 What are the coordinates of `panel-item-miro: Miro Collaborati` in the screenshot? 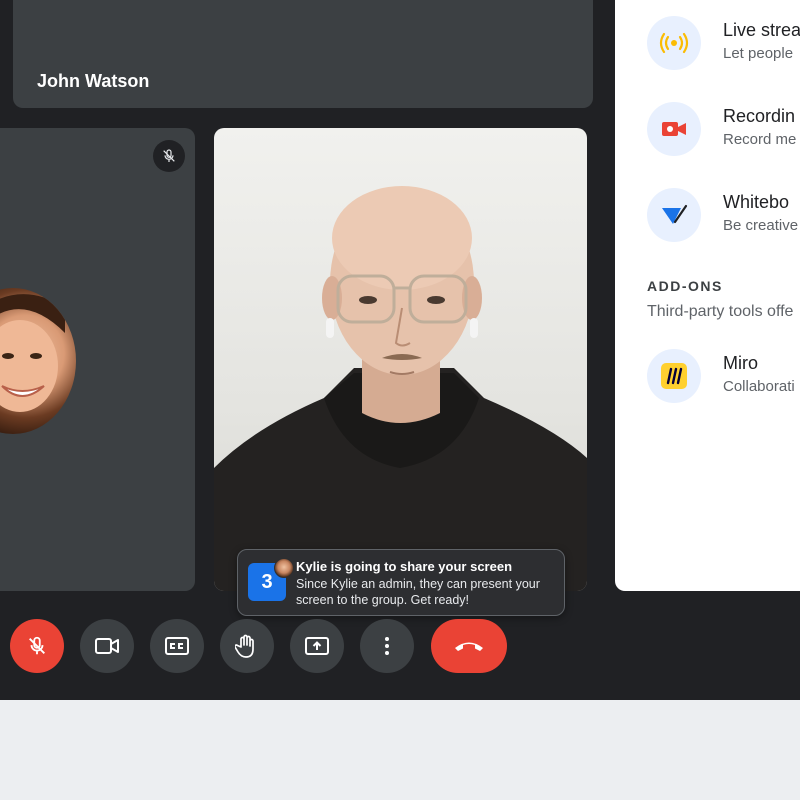 It's located at (723, 377).